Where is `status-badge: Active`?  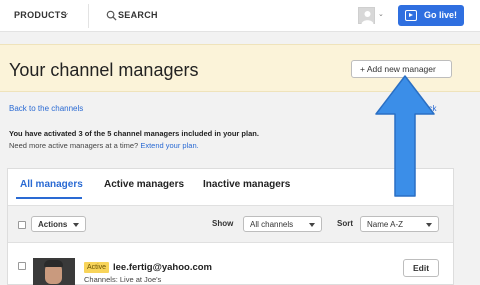
status-badge: Active is located at coordinates (97, 267).